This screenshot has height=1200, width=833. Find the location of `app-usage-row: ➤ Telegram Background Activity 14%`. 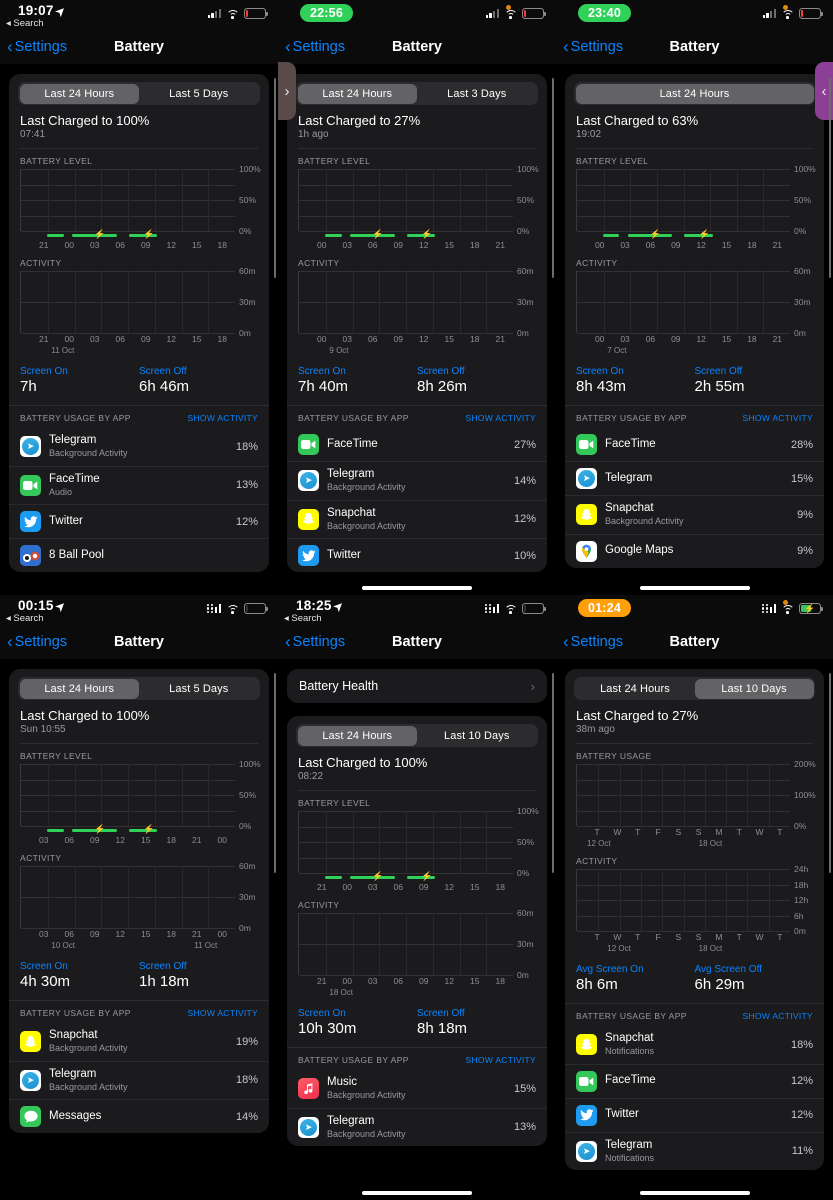

app-usage-row: ➤ Telegram Background Activity 14% is located at coordinates (417, 480).